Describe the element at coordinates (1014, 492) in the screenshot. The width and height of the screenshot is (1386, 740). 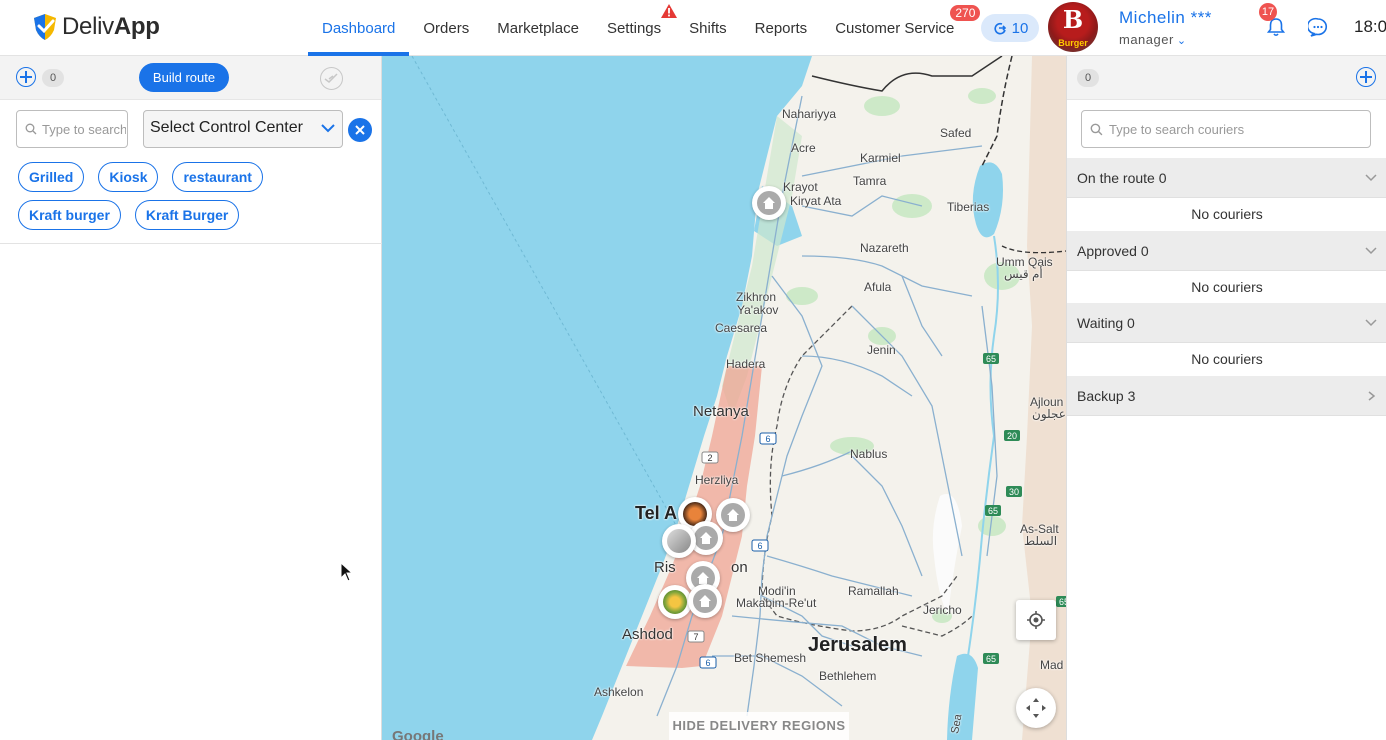
I see `road-shield: 30` at that location.